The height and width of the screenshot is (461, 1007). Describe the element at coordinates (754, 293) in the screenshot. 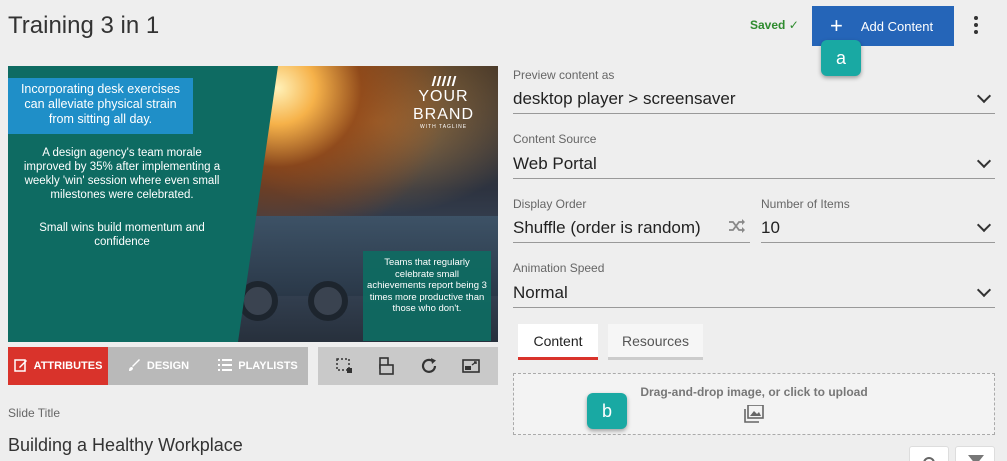

I see `animation-speed-select: Normal` at that location.